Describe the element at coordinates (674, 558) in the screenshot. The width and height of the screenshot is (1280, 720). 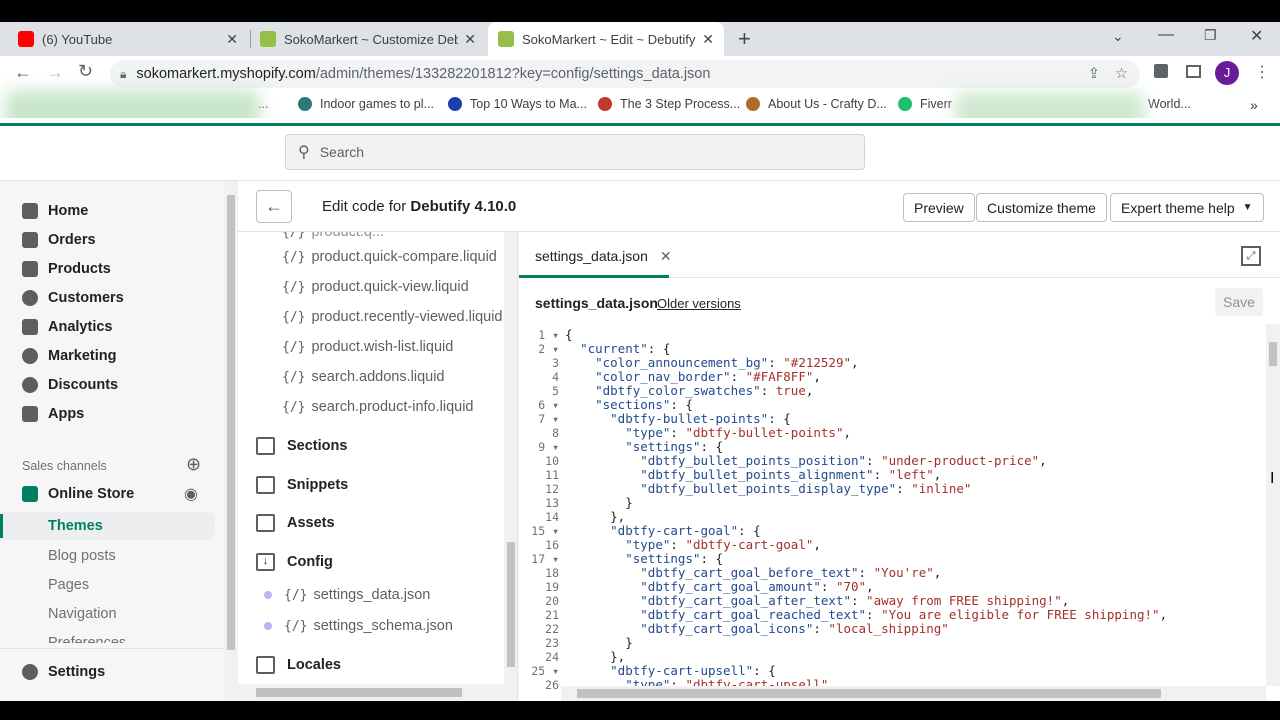
I see `code-line: "settings": {` at that location.